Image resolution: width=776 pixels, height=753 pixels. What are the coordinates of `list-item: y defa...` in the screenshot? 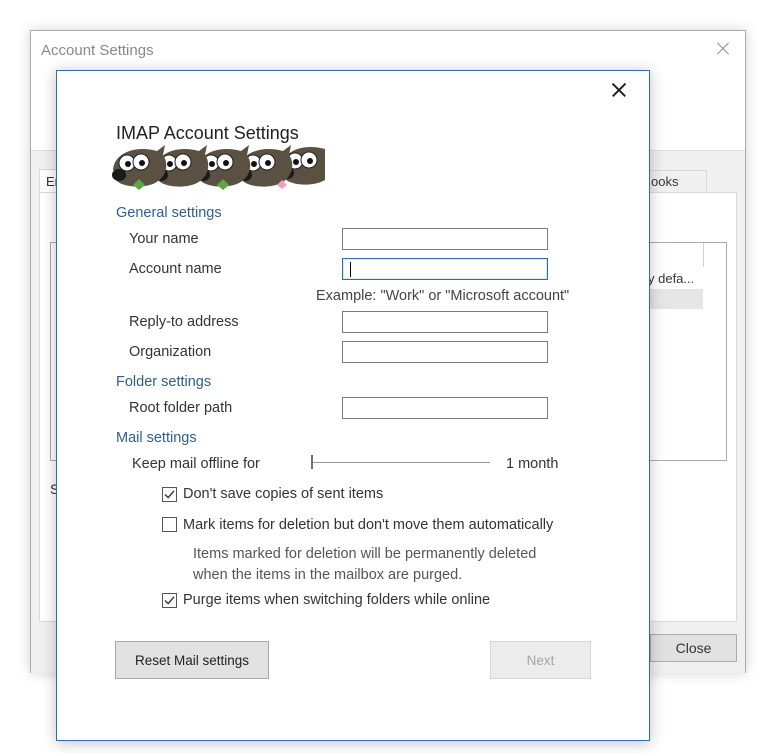 It's located at (671, 278).